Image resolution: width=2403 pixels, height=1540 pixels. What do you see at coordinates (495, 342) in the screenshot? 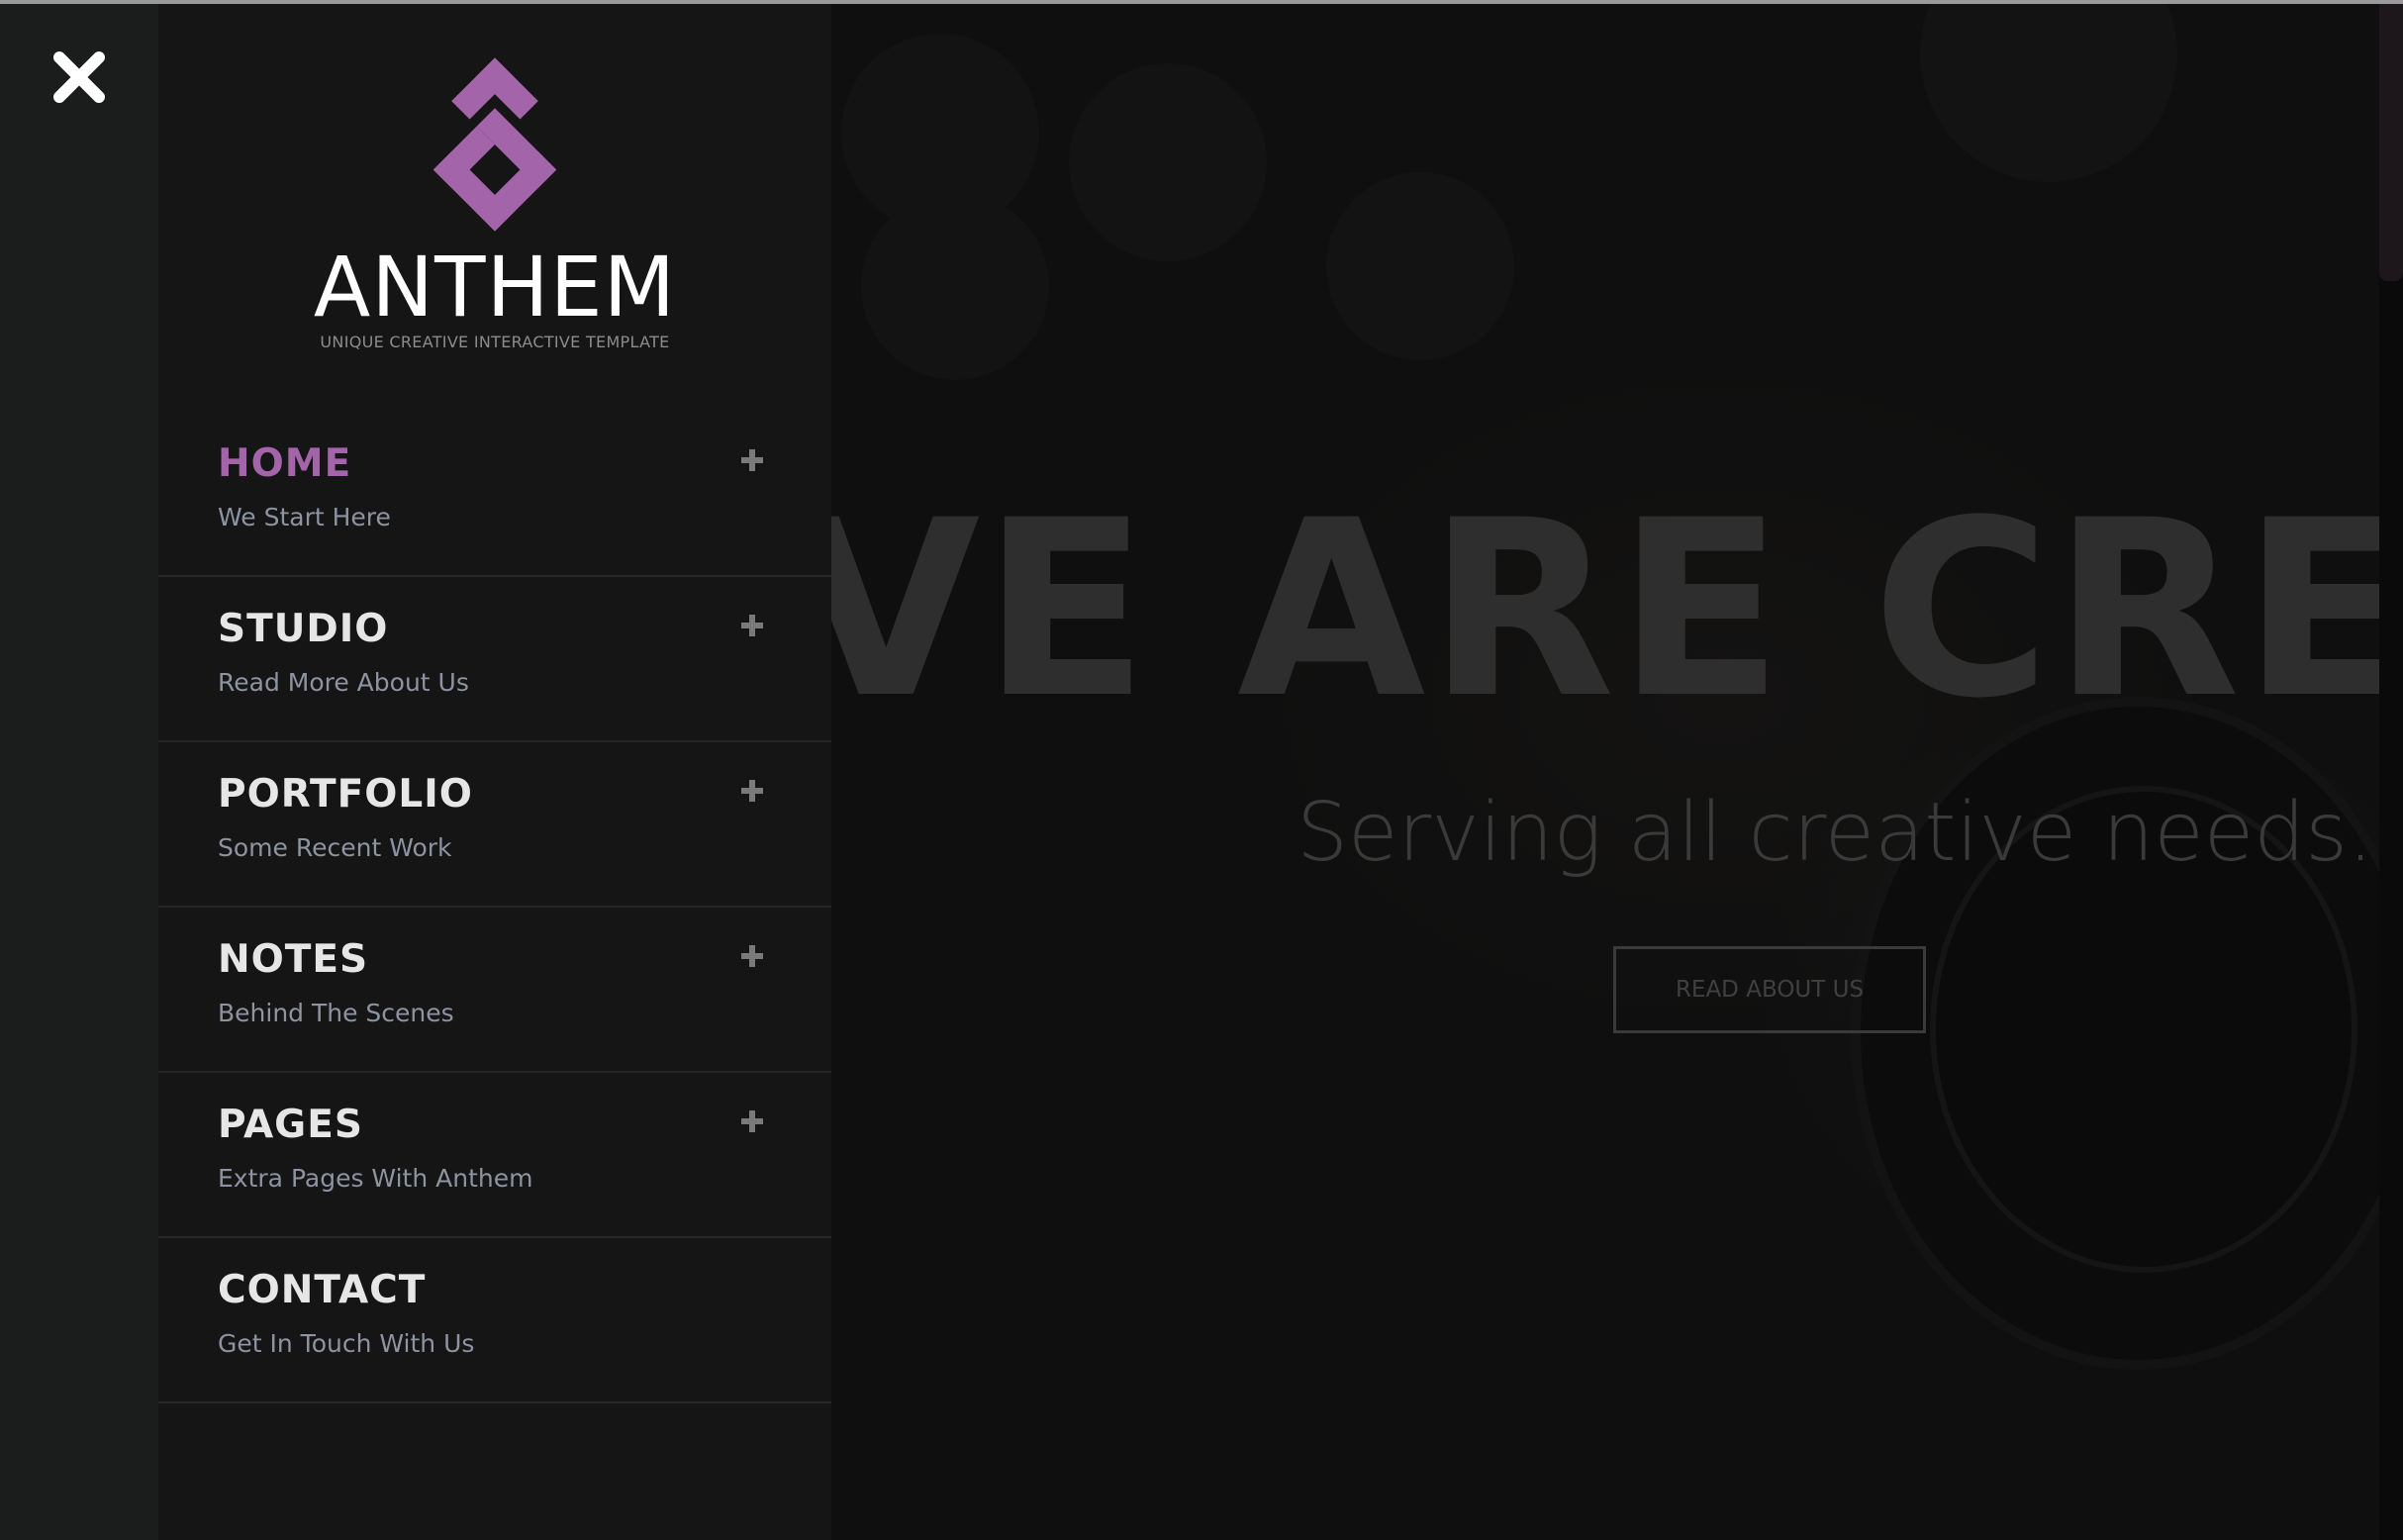
I see `brand-tagline: UNIQUE CREATIVE INTERACTIVE TEMPLATE` at bounding box center [495, 342].